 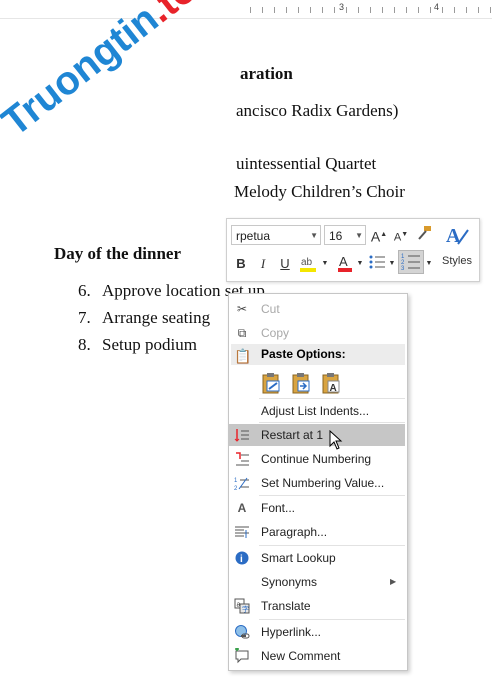 I want to click on menu-item-label: Restart at 1, so click(x=292, y=435).